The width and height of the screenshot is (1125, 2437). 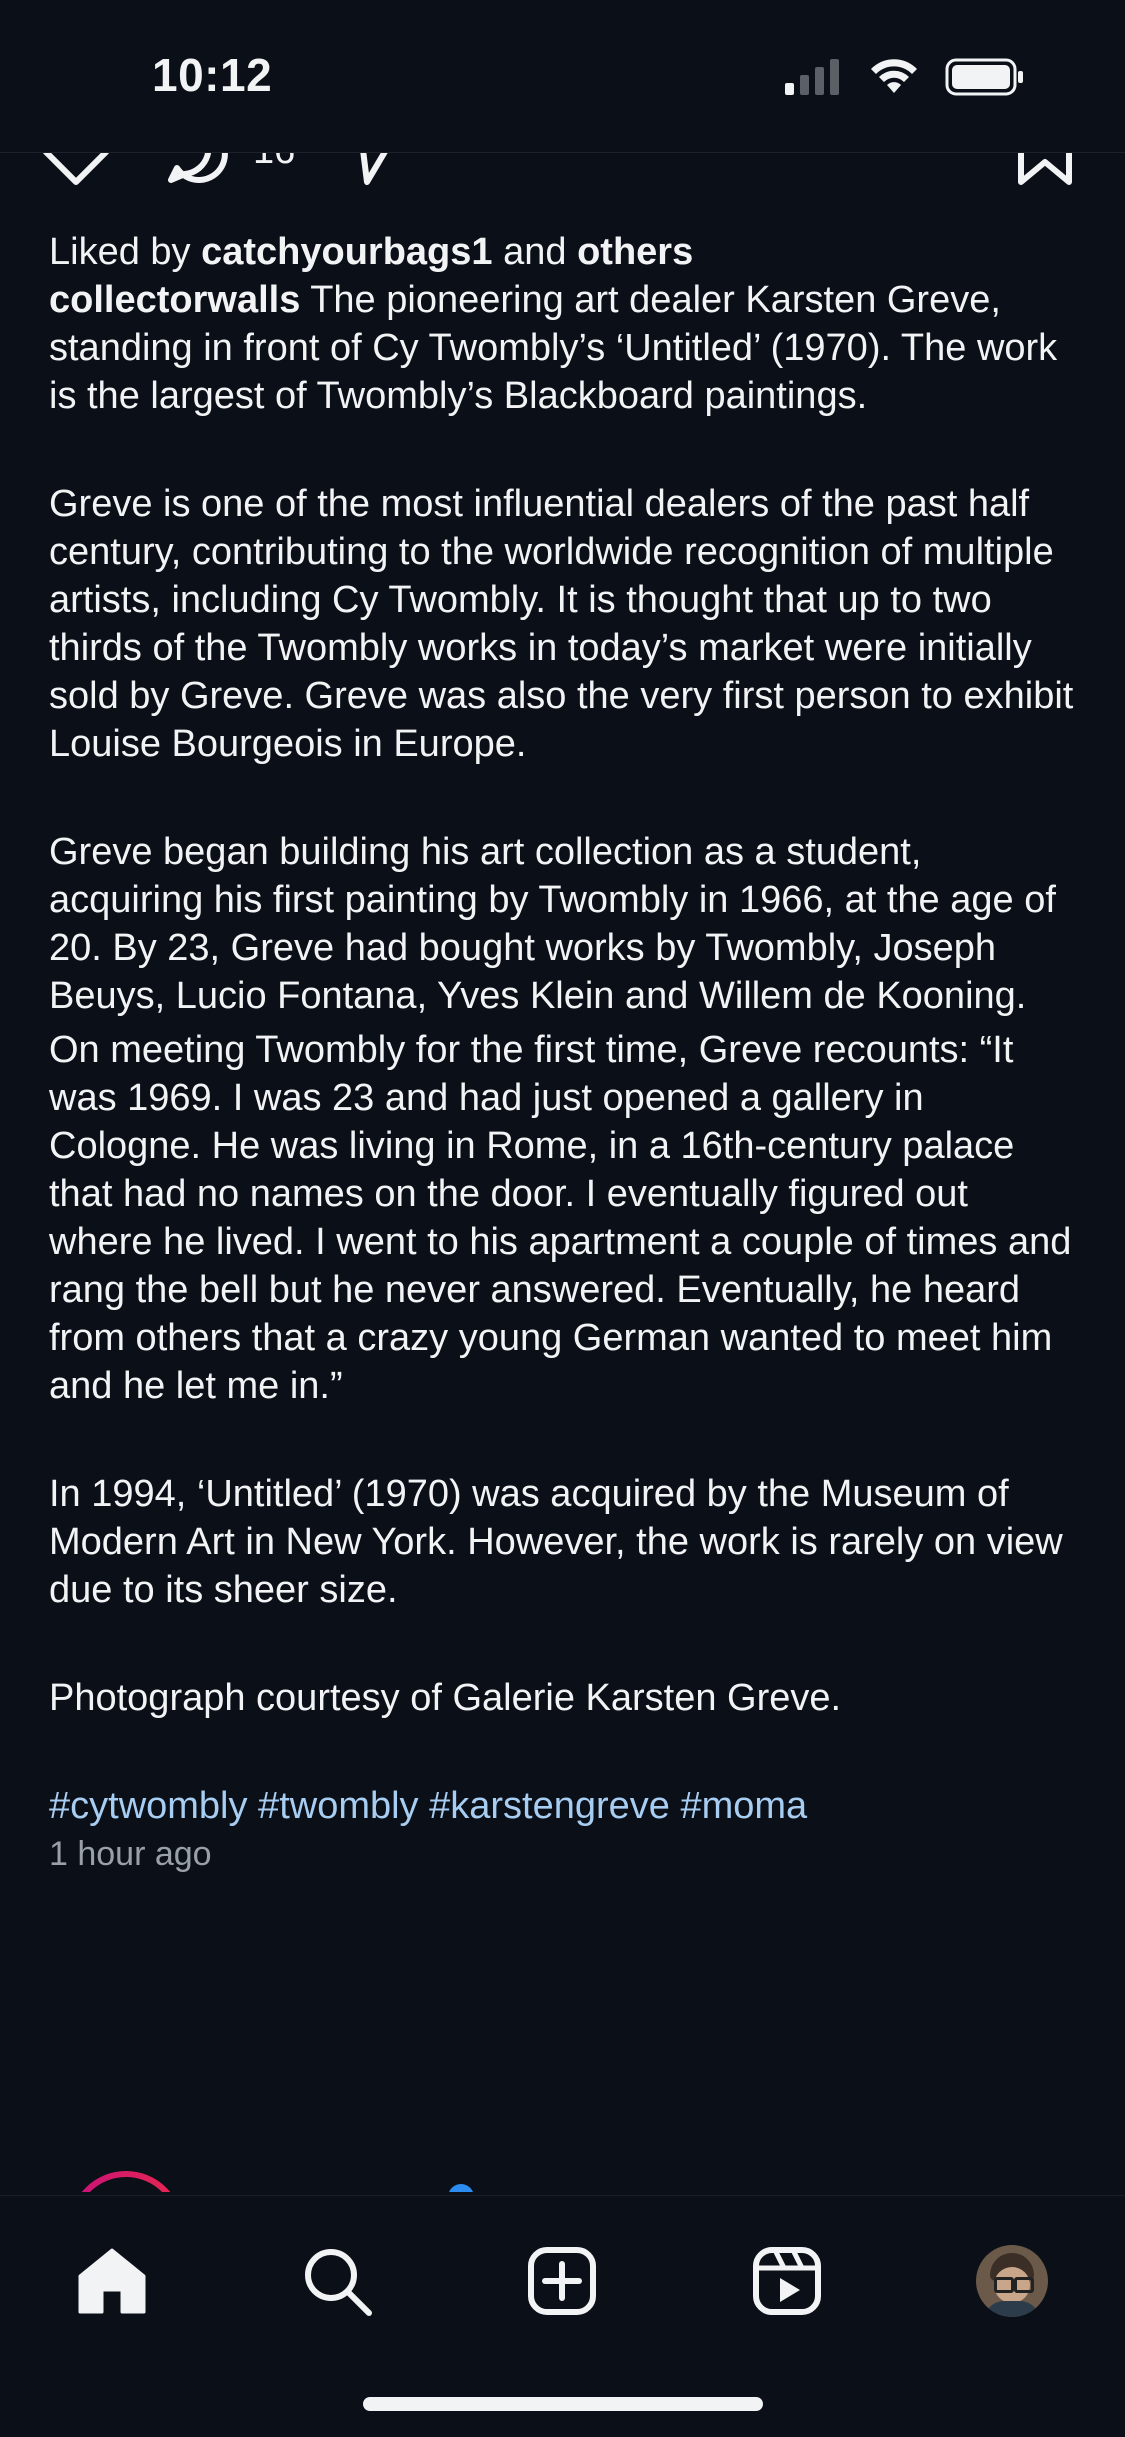 I want to click on liked-by-and: and, so click(x=535, y=252).